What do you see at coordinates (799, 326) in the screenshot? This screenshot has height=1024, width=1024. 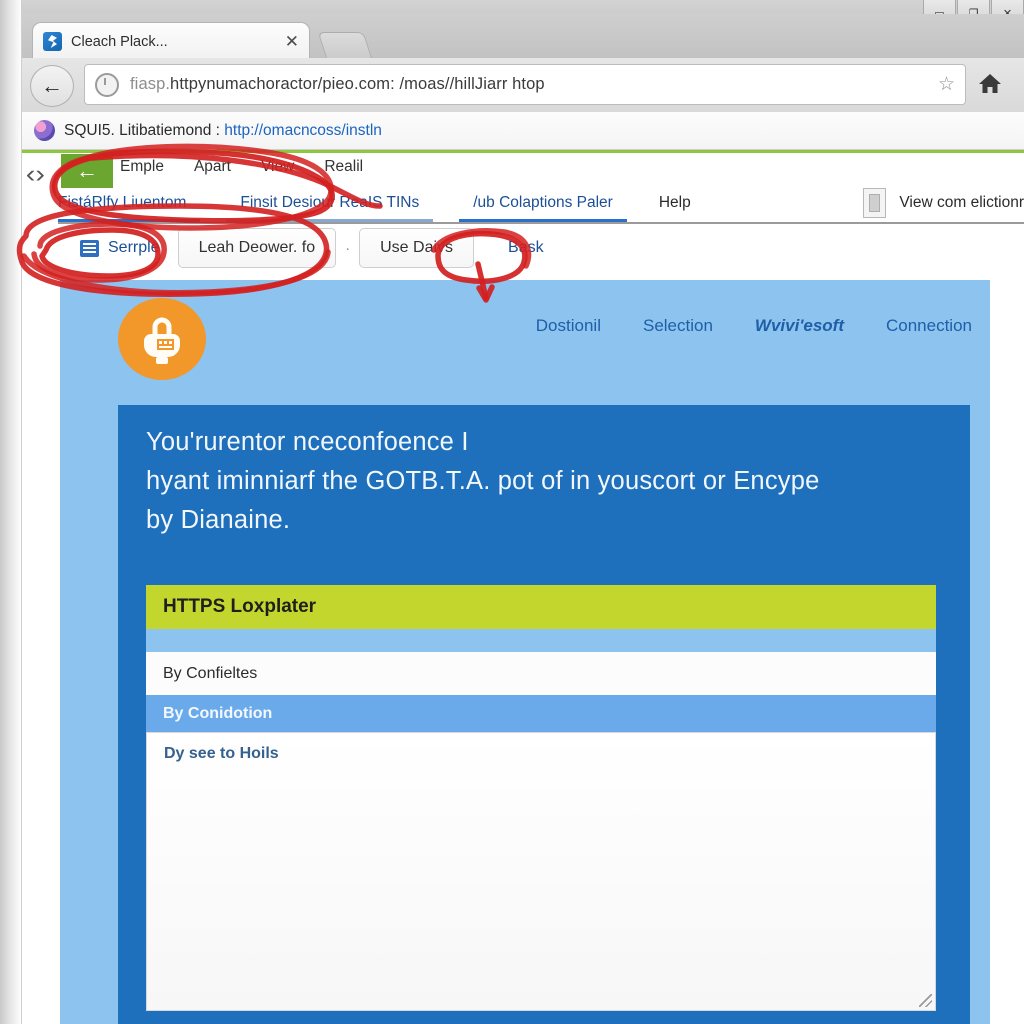 I see `site-nav-wvivi-esoft: Wvivi'esoft` at bounding box center [799, 326].